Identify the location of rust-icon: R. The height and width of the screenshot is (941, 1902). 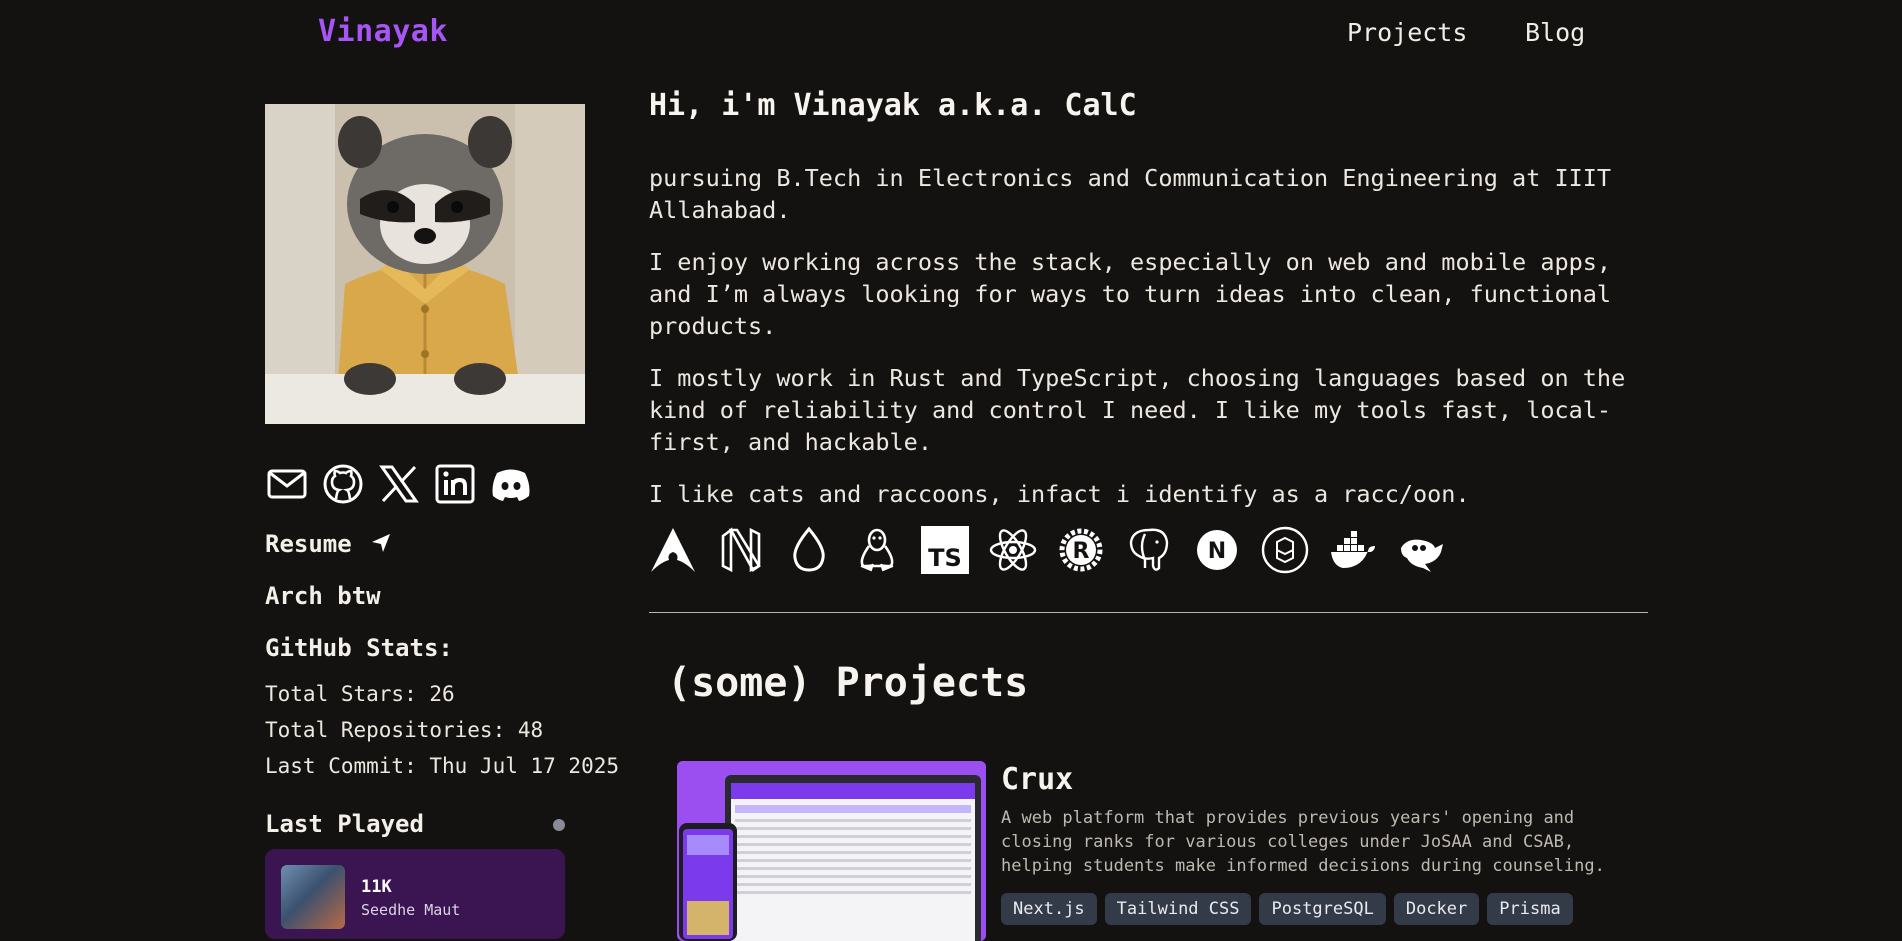
(1081, 550).